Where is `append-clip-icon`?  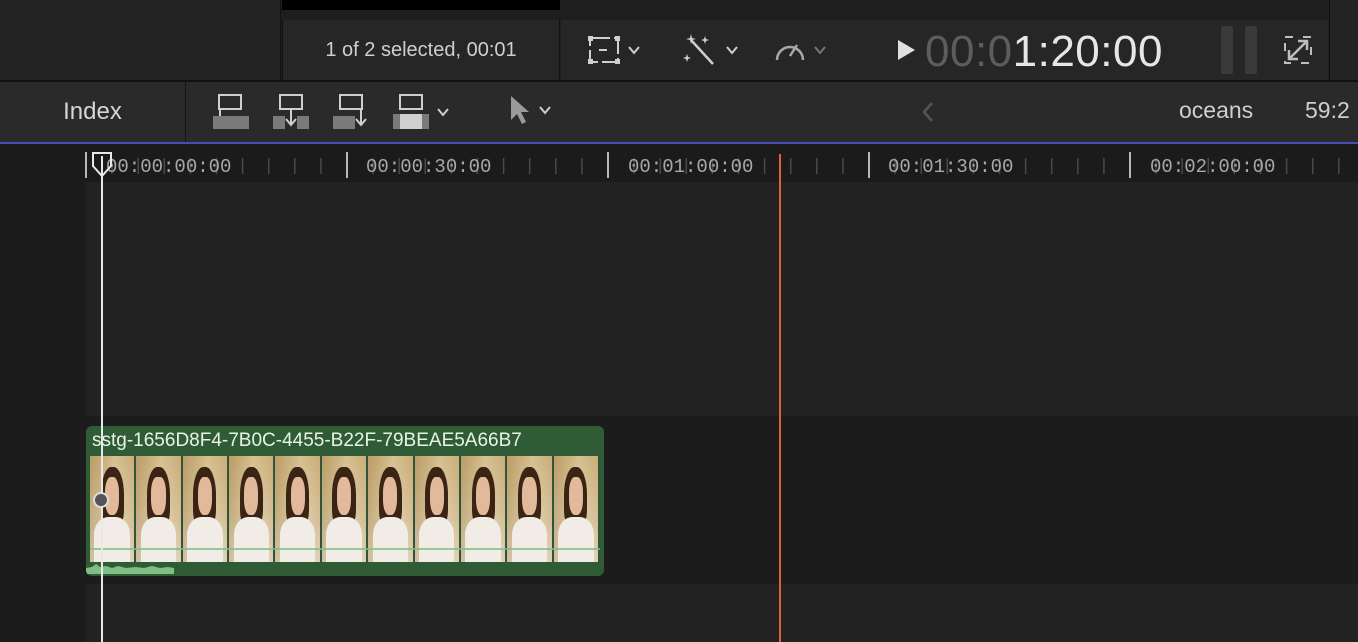 append-clip-icon is located at coordinates (350, 111).